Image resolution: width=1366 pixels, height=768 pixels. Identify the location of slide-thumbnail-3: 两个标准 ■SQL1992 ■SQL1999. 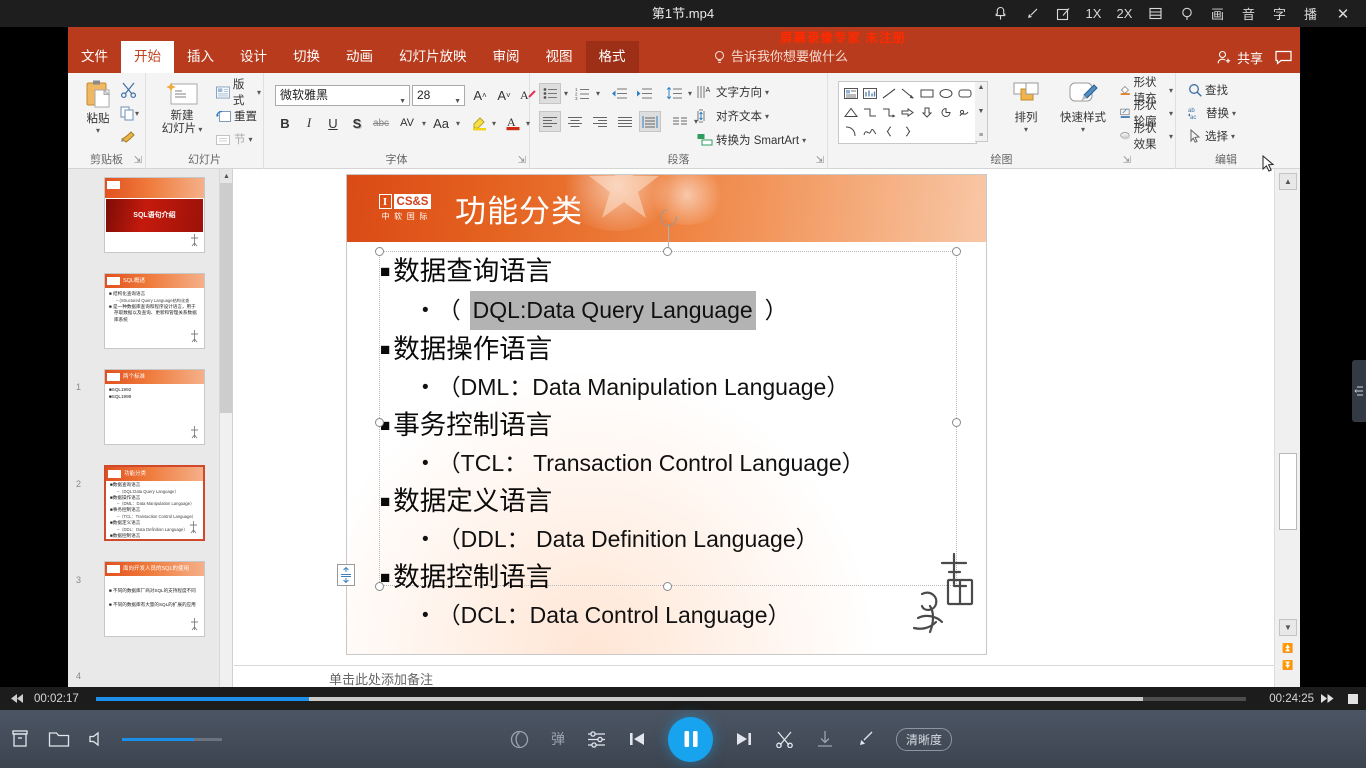
(154, 407).